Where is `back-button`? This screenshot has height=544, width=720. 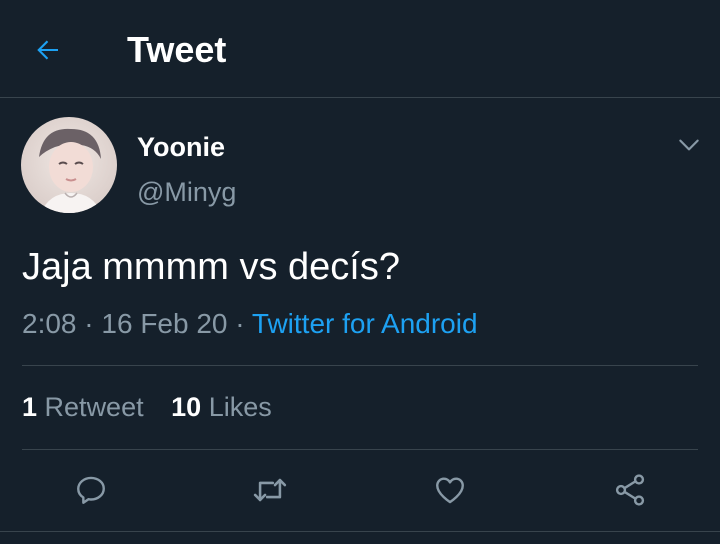
back-button is located at coordinates (48, 50).